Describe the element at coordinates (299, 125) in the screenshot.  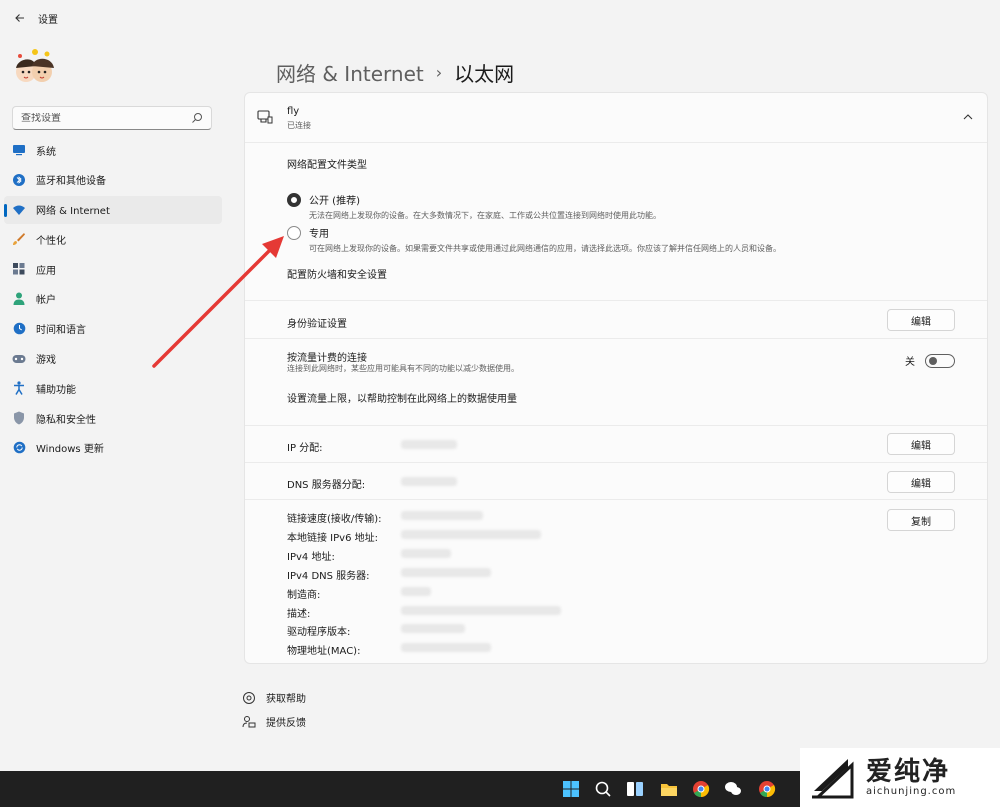
I see `network-status: 已连接` at that location.